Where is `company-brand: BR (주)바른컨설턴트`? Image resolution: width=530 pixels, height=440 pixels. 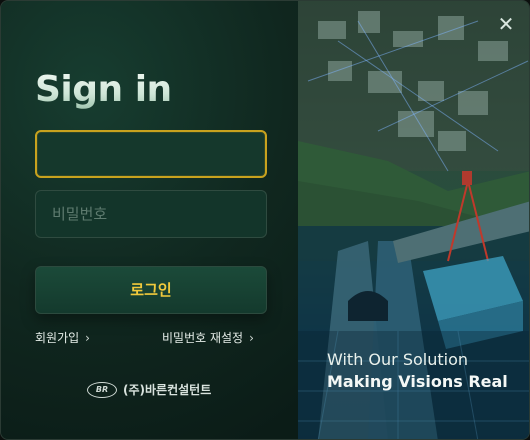
company-brand: BR (주)바른컨설턴트 is located at coordinates (149, 389).